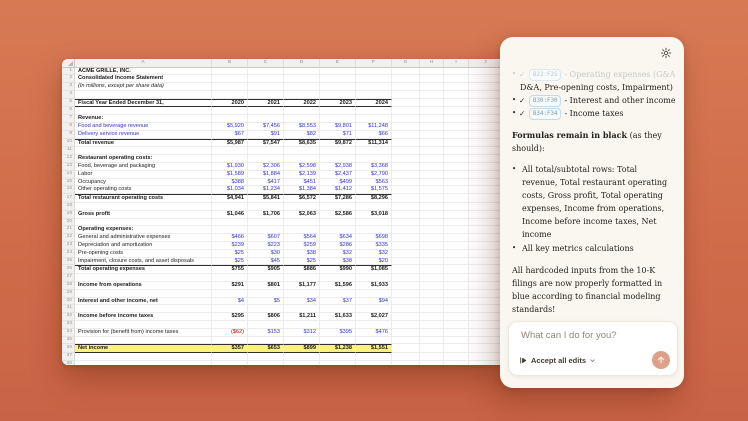 Image resolution: width=748 pixels, height=421 pixels. Describe the element at coordinates (143, 167) in the screenshot. I see `cell-label: Food, beverage and packaging` at that location.